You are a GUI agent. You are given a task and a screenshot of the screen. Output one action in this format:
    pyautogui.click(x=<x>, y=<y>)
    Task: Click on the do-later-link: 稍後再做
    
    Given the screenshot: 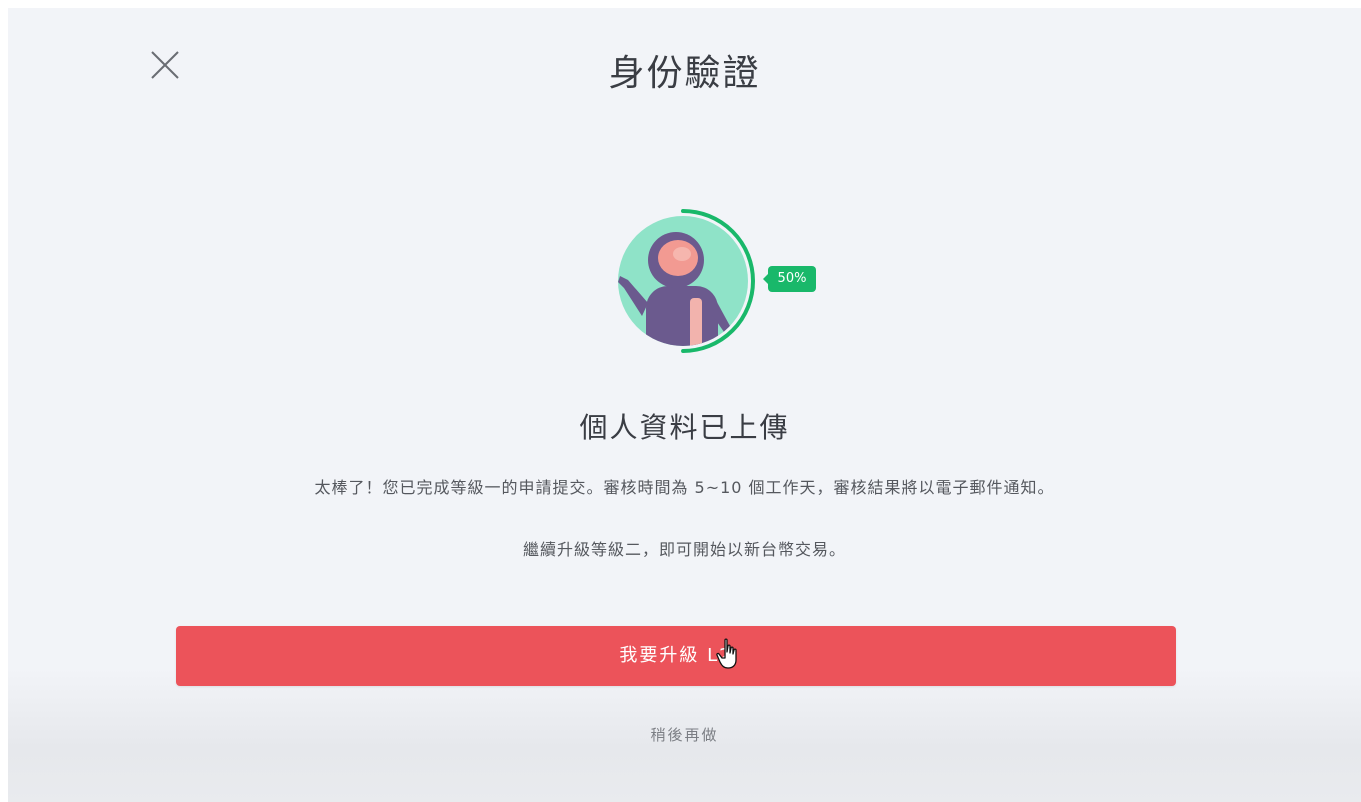 What is the action you would take?
    pyautogui.click(x=684, y=735)
    